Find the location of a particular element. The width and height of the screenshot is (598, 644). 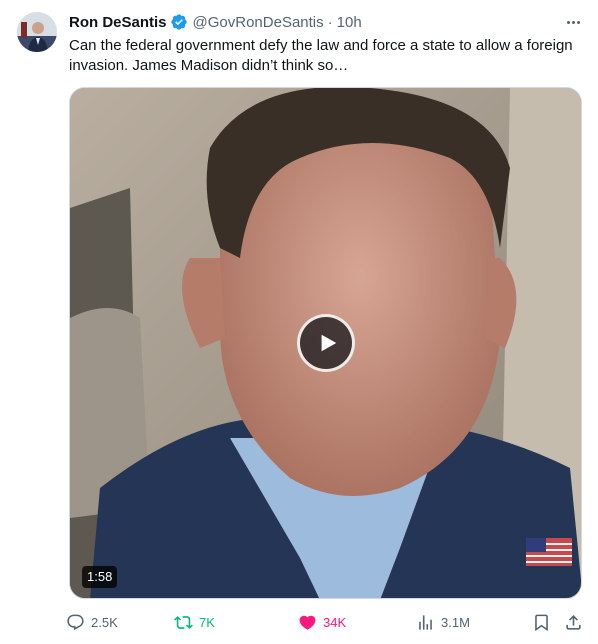

views-icon is located at coordinates (425, 622).